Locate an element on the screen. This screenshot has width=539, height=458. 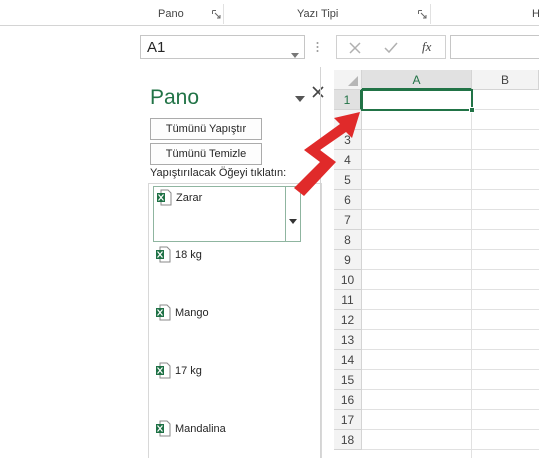
row-header: 8 is located at coordinates (348, 240).